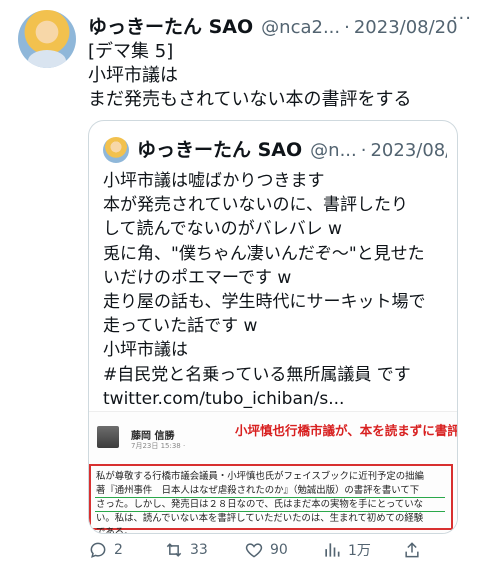 This screenshot has width=480, height=572. Describe the element at coordinates (406, 27) in the screenshot. I see `tweet-date: 2023/08/20` at that location.